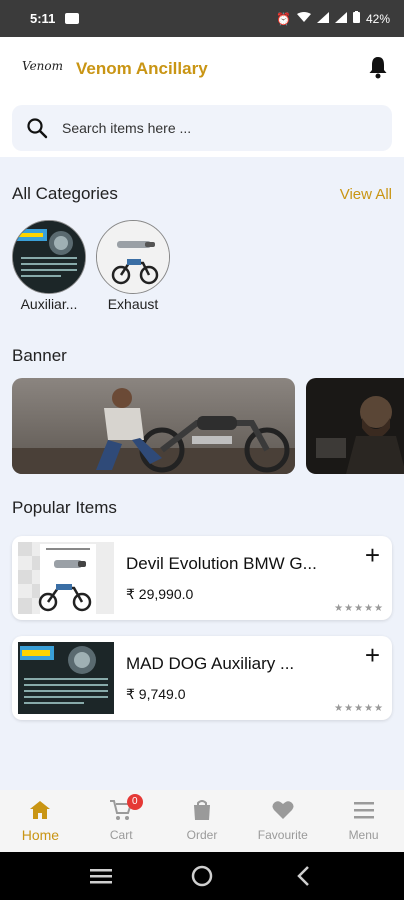 The height and width of the screenshot is (900, 404). I want to click on heart-icon, so click(283, 810).